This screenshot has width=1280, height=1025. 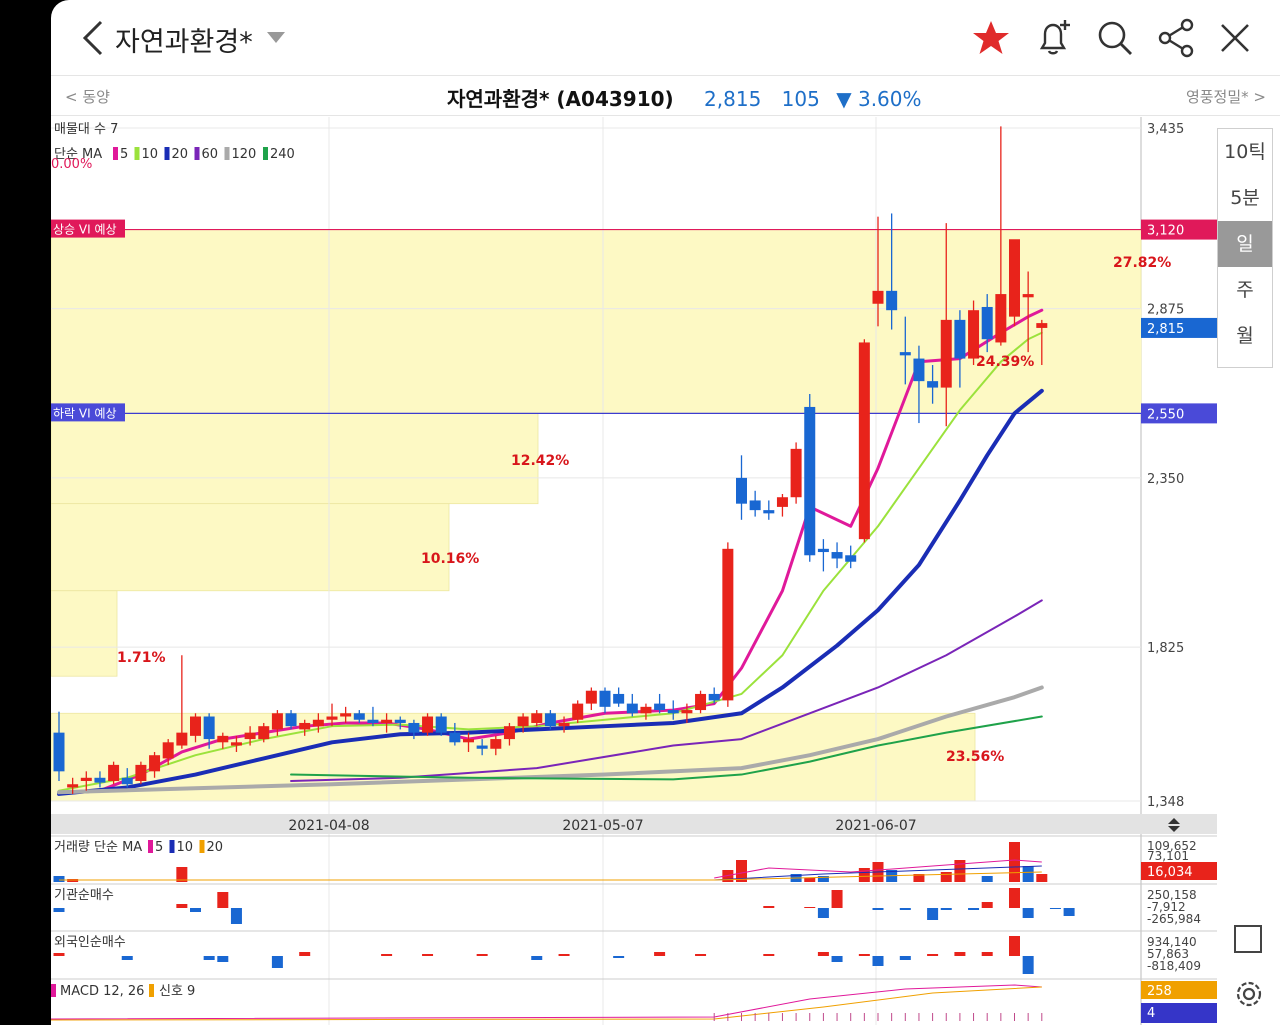 What do you see at coordinates (124, 154) in the screenshot?
I see `ma-legend-period: 5` at bounding box center [124, 154].